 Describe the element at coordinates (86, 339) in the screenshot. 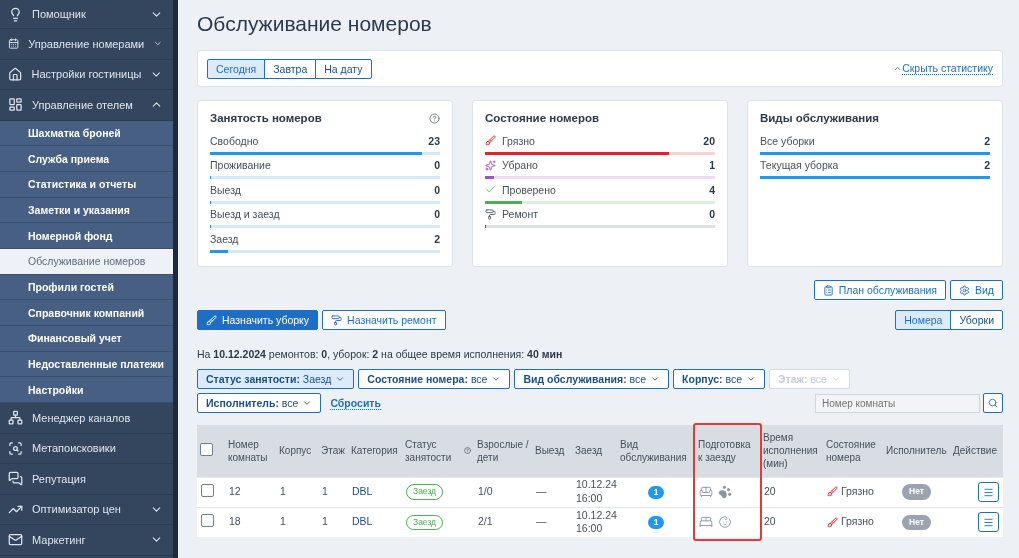

I see `sidebar-subitem: Финансовый учет` at that location.